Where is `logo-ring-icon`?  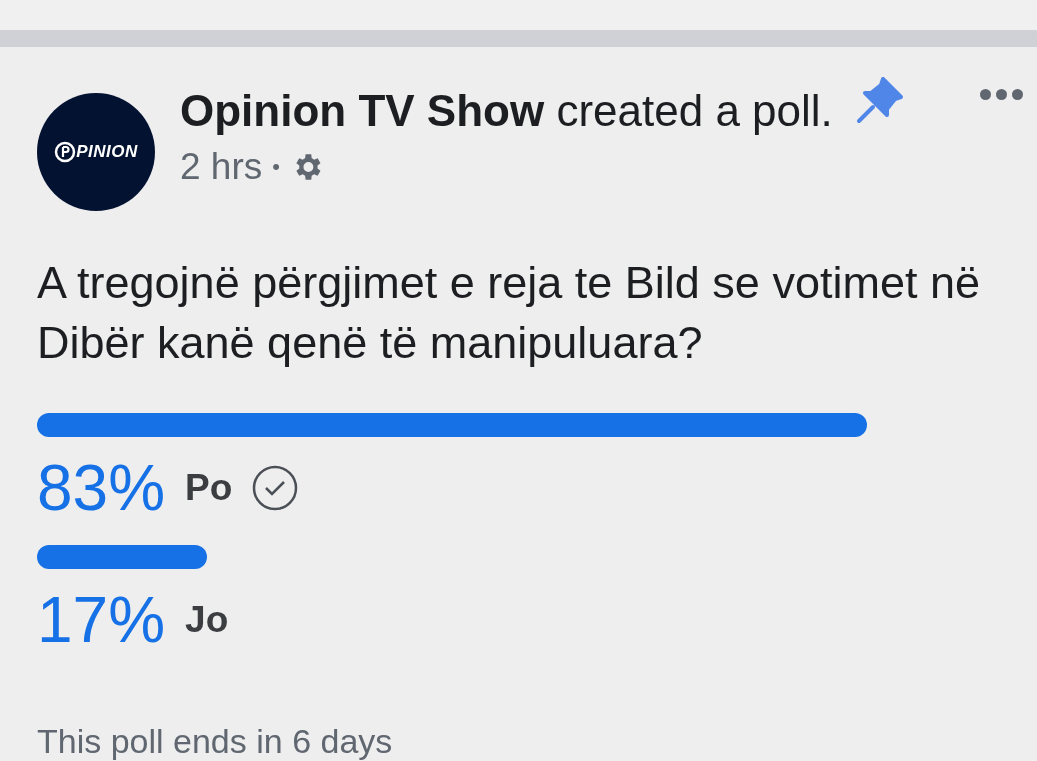
logo-ring-icon is located at coordinates (65, 152).